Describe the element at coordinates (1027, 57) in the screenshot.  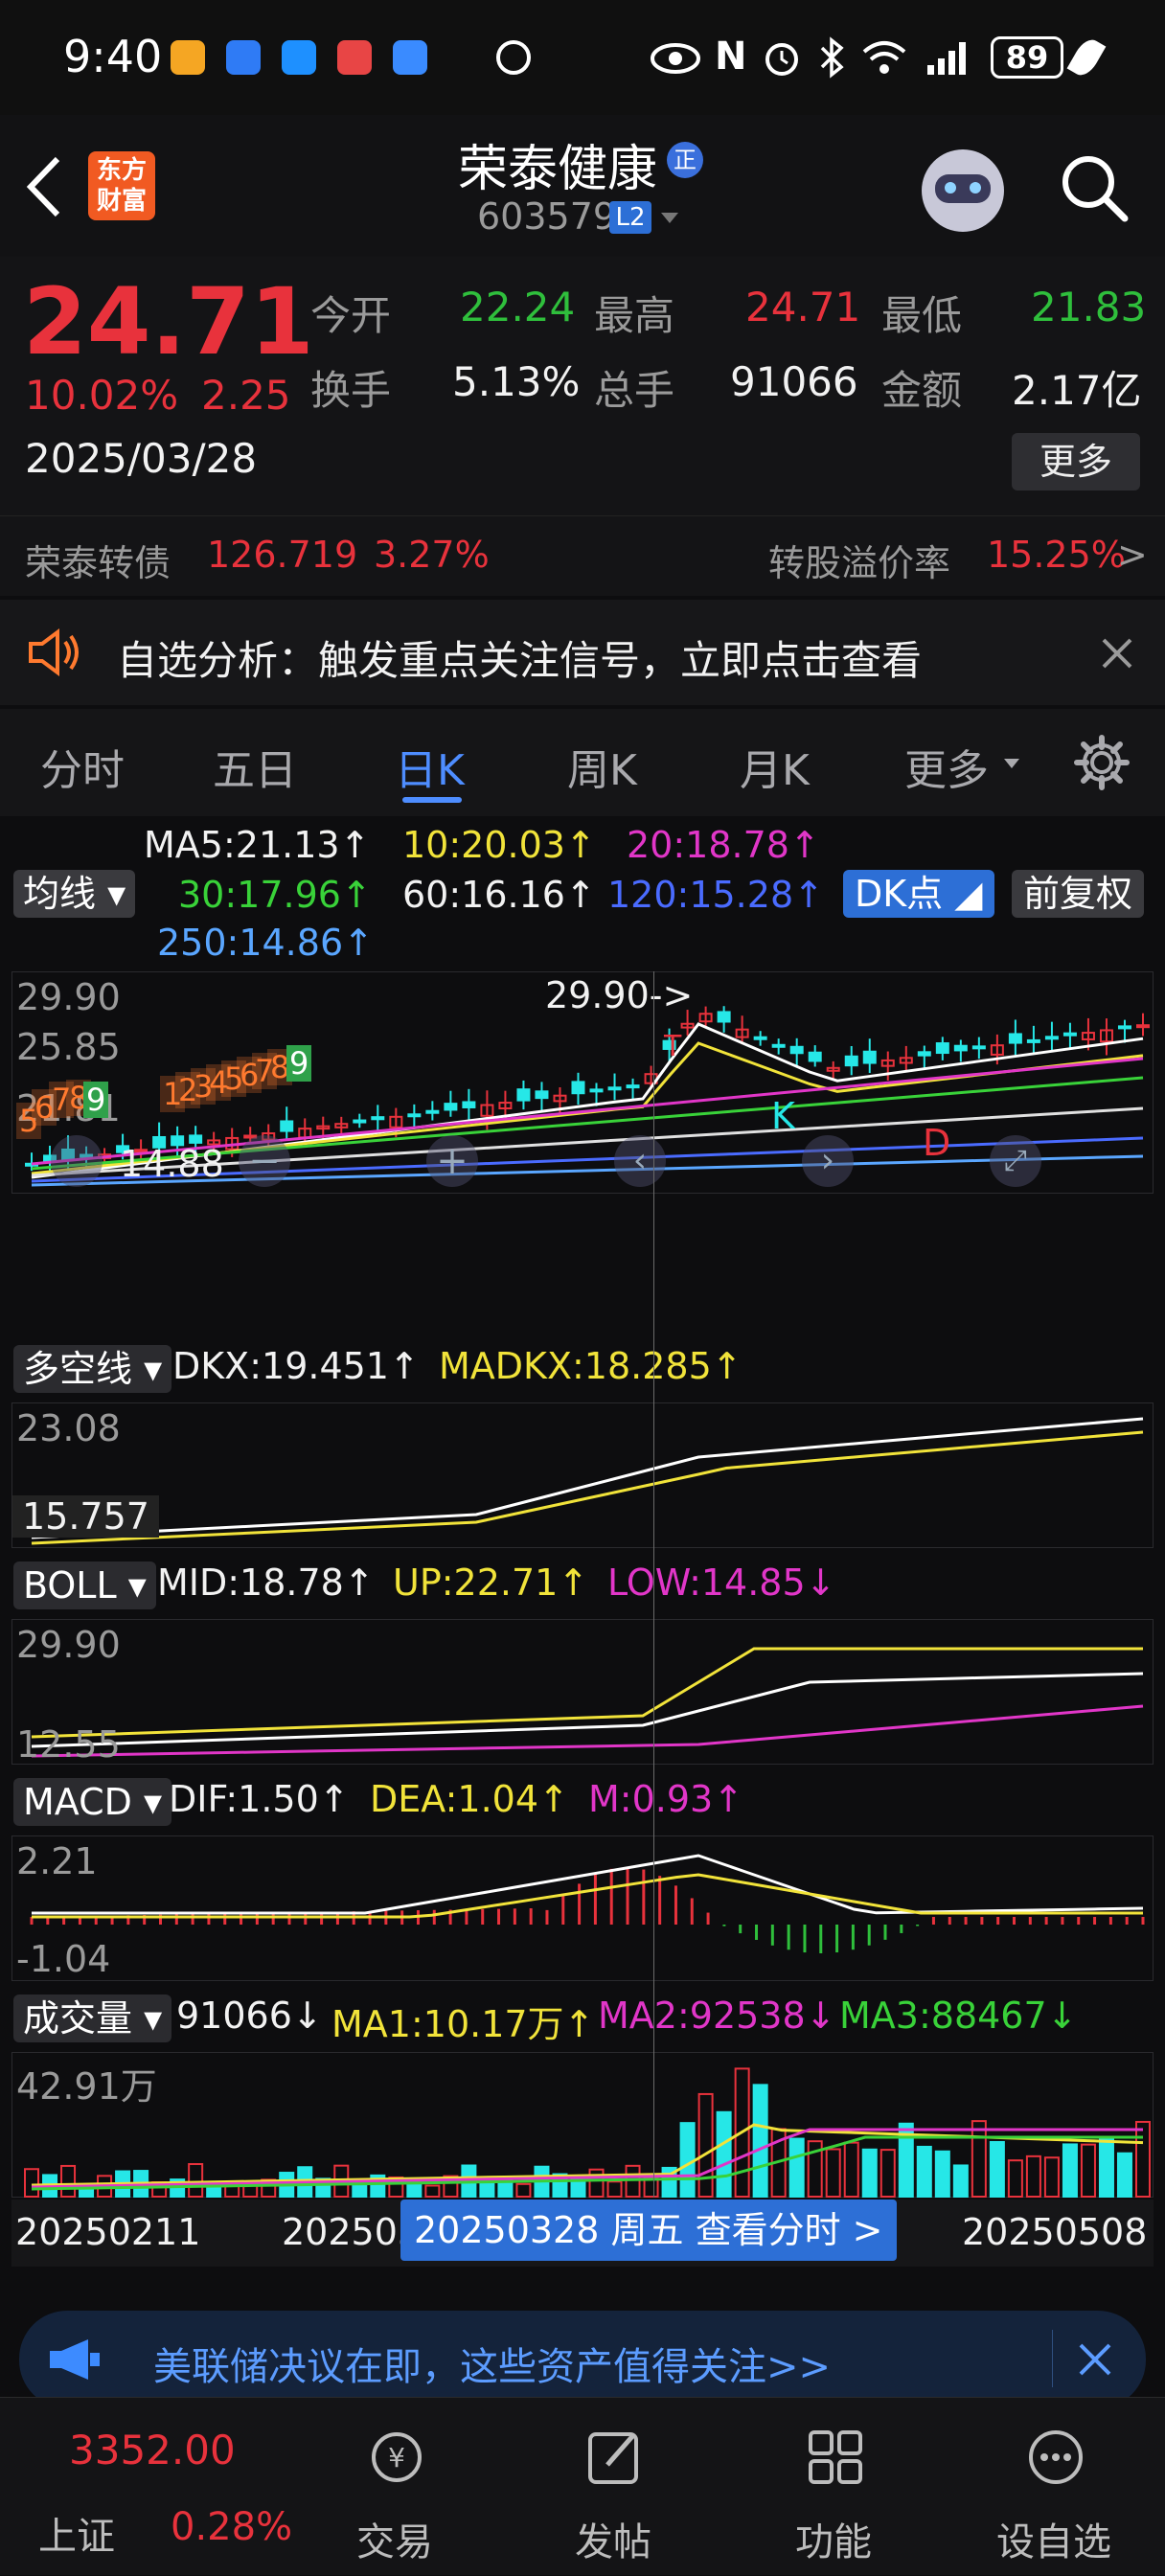
I see `battery-indicator: 89` at that location.